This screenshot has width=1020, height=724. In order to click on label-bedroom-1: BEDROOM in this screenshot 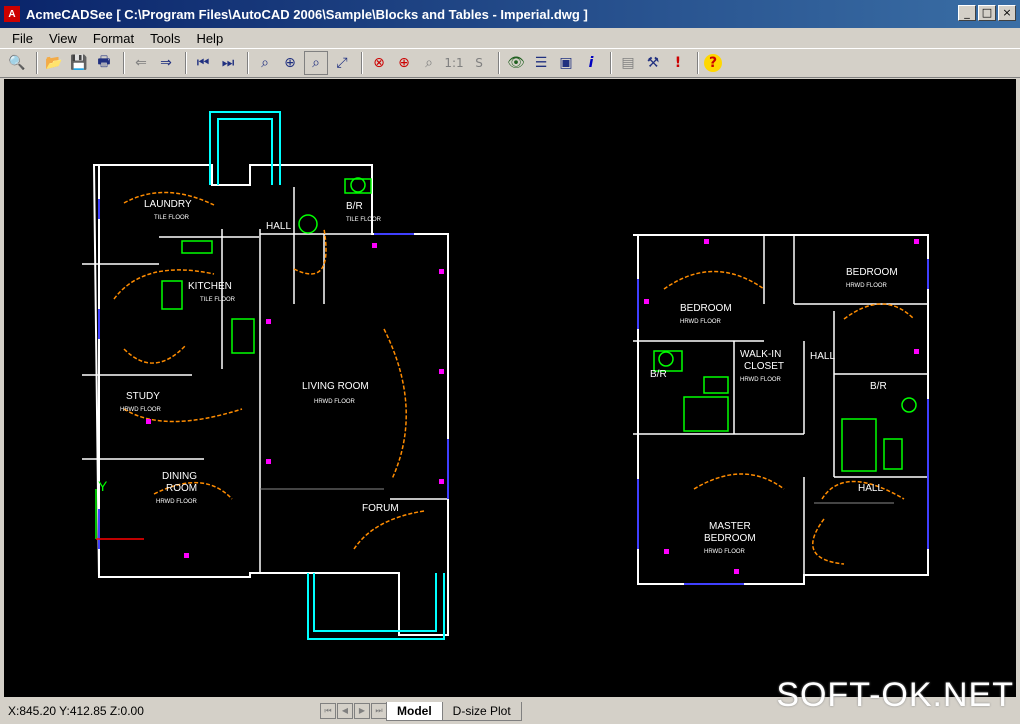, I will do `click(706, 308)`.